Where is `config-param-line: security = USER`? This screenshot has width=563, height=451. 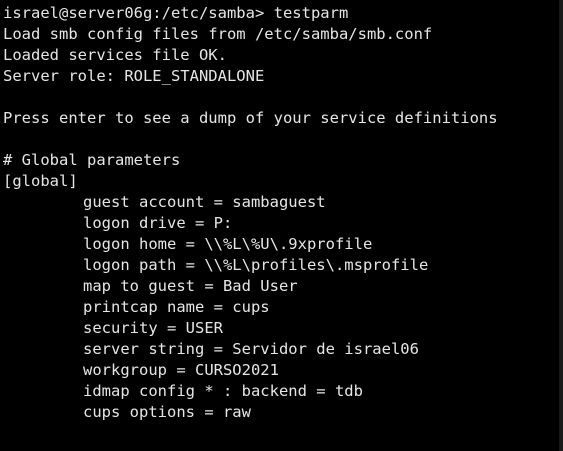 config-param-line: security = USER is located at coordinates (153, 328).